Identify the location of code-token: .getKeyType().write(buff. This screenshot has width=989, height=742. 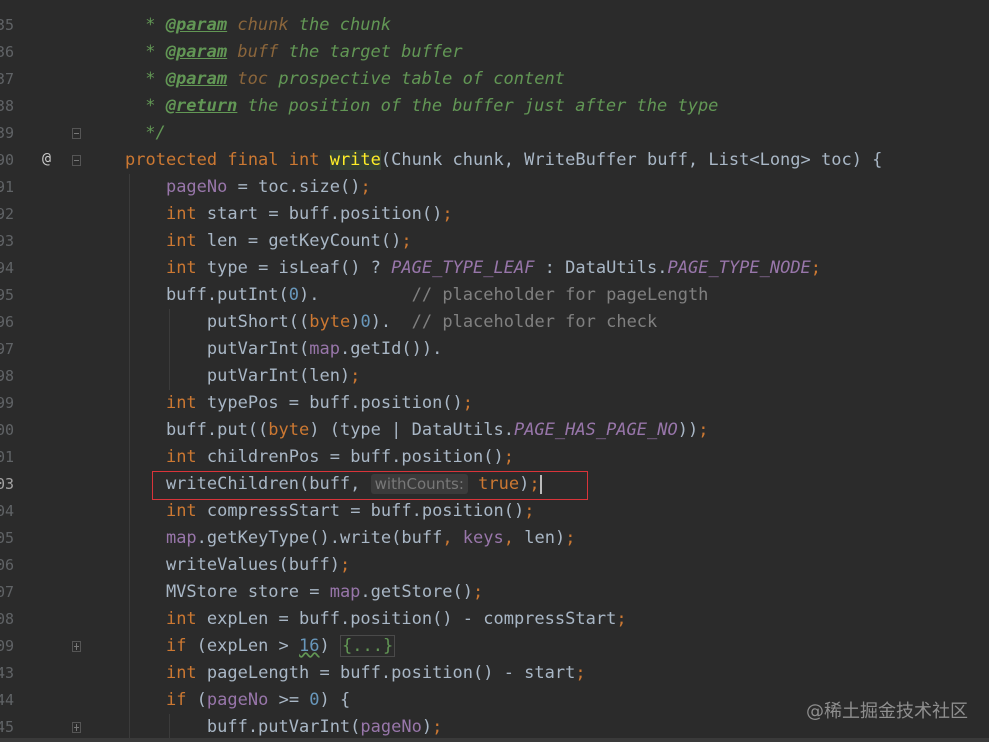
(319, 538).